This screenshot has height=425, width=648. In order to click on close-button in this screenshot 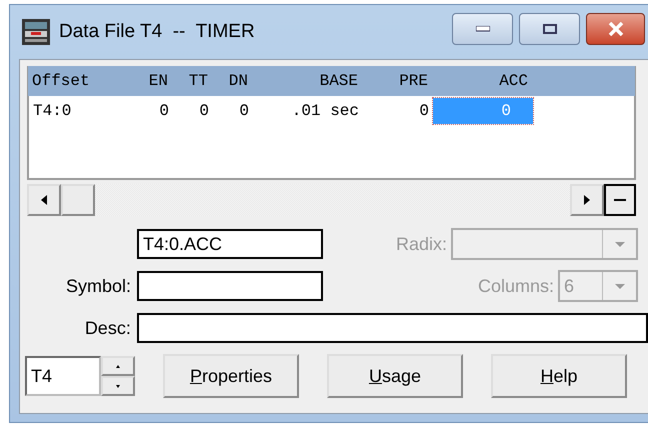, I will do `click(615, 29)`.